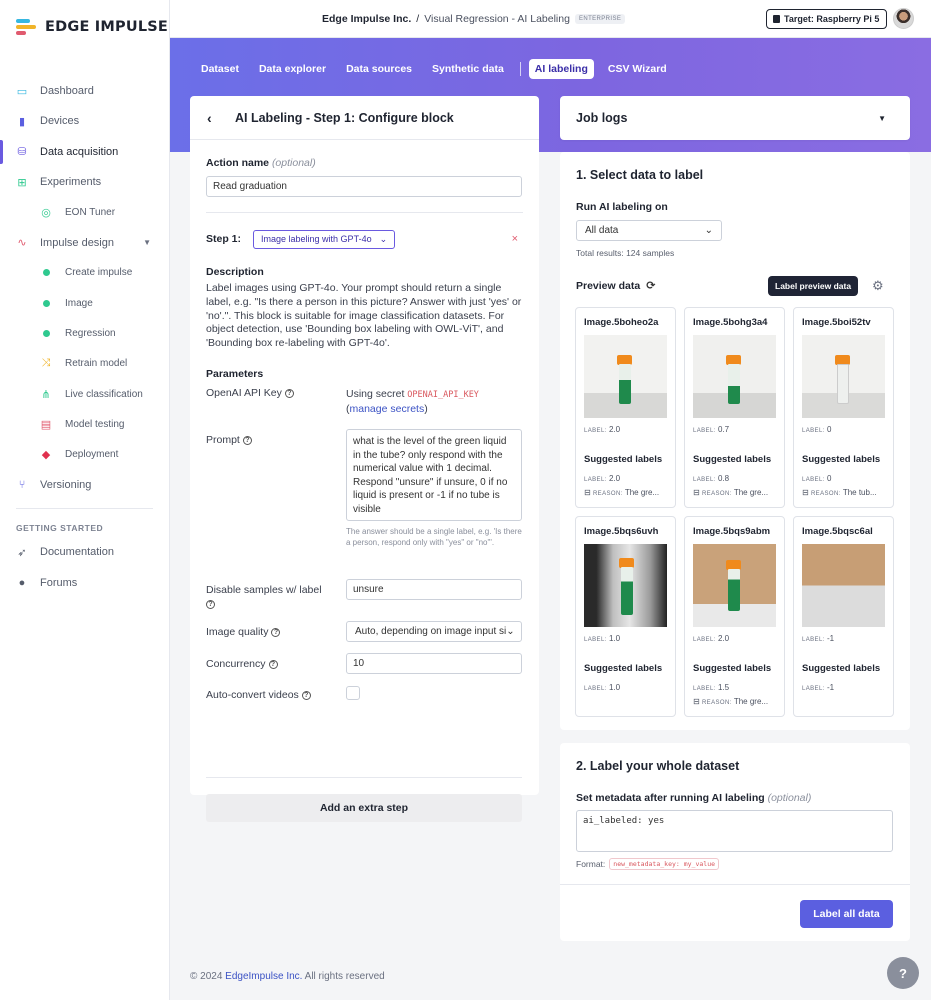 Image resolution: width=931 pixels, height=1000 pixels. What do you see at coordinates (602, 687) in the screenshot?
I see `suggested-label: LABEL: 1.0` at bounding box center [602, 687].